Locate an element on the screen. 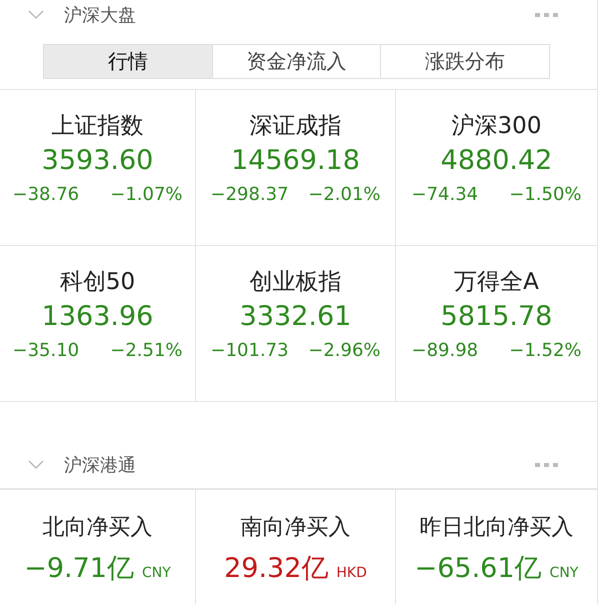  flow-name: 昨日北向净买入 is located at coordinates (497, 528).